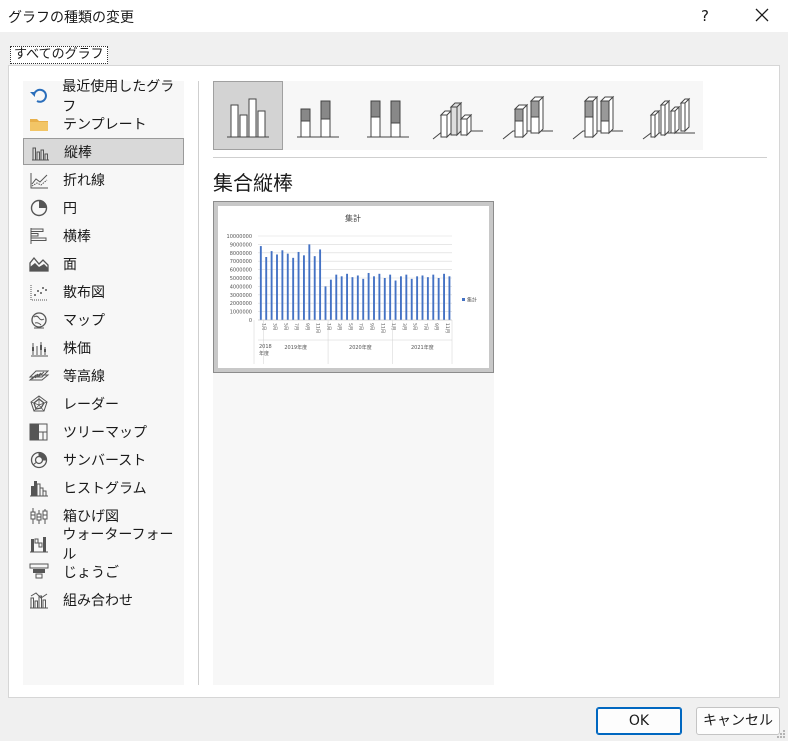 Image resolution: width=788 pixels, height=741 pixels. What do you see at coordinates (84, 180) in the screenshot?
I see `sidebar-item-label: 折れ線` at bounding box center [84, 180].